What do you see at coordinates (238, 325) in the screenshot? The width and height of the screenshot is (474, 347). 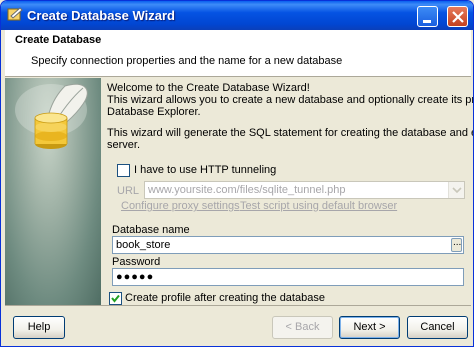 I see `wizard-footer: Help < Back Next > Cancel` at bounding box center [238, 325].